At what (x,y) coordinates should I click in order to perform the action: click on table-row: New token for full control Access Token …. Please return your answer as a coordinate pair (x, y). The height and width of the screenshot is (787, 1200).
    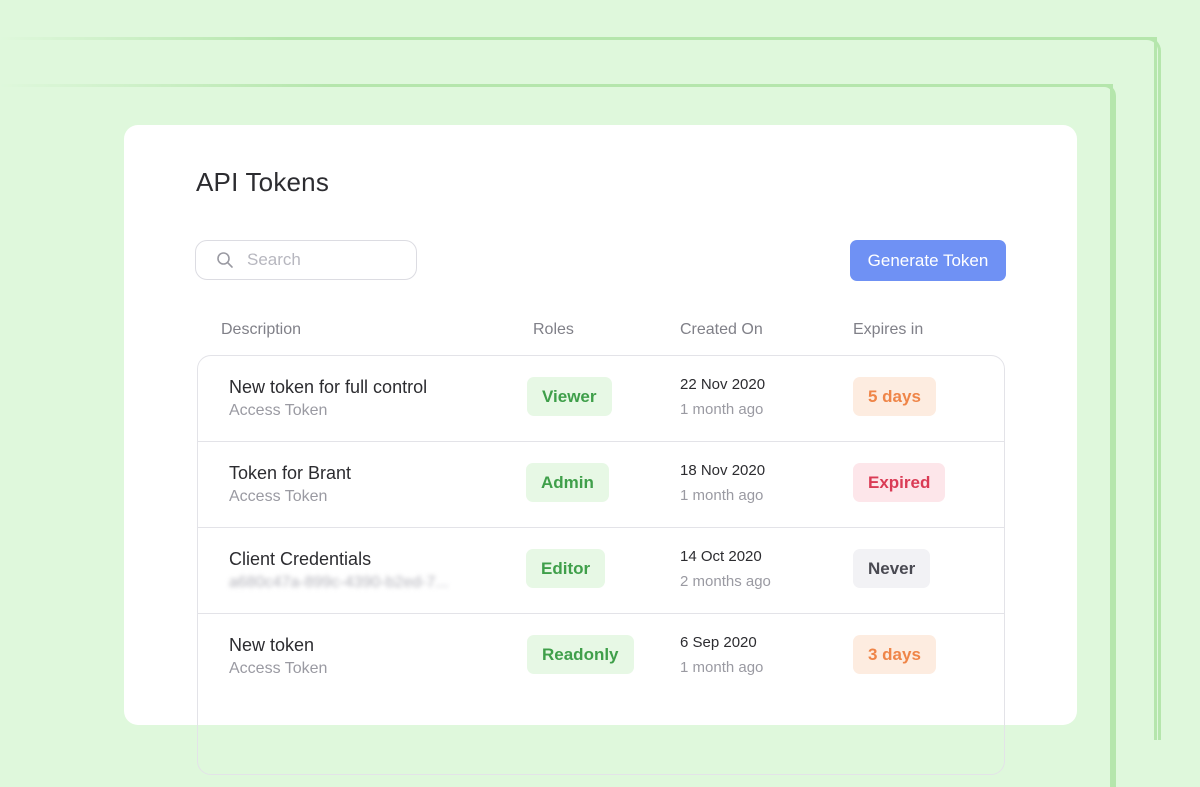
    Looking at the image, I should click on (601, 399).